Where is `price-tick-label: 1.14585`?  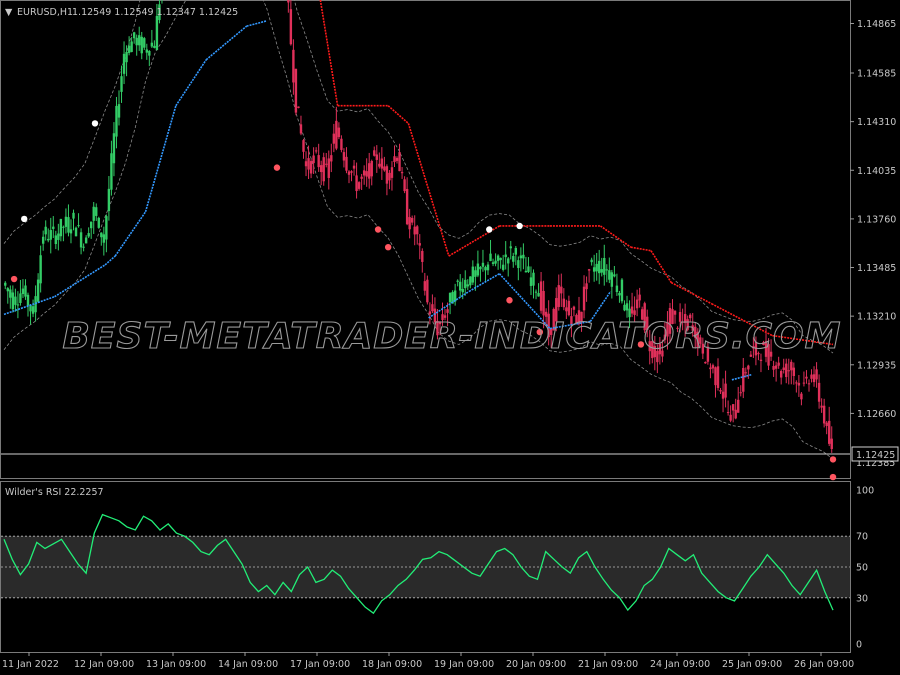
price-tick-label: 1.14585 is located at coordinates (876, 74).